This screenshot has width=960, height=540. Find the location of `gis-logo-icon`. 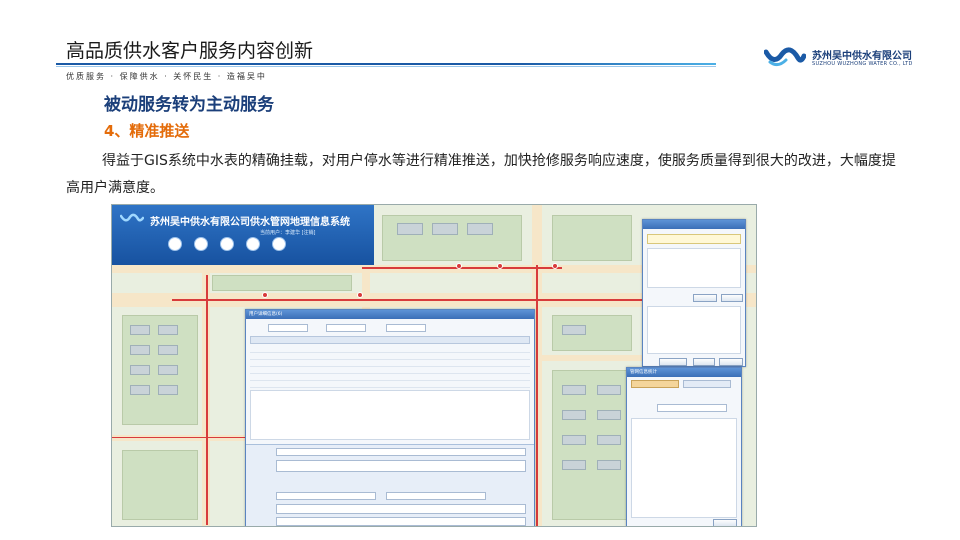

gis-logo-icon is located at coordinates (132, 217).